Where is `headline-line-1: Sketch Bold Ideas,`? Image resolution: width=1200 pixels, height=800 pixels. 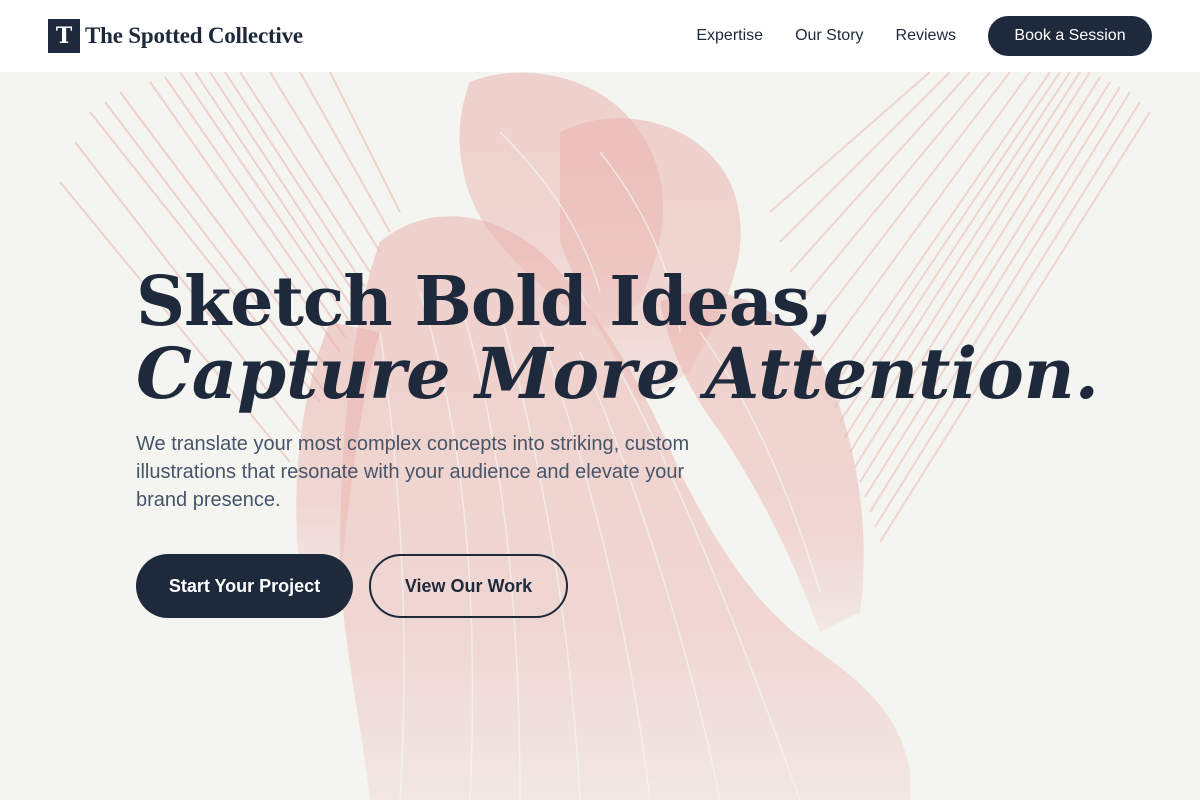 headline-line-1: Sketch Bold Ideas, is located at coordinates (484, 302).